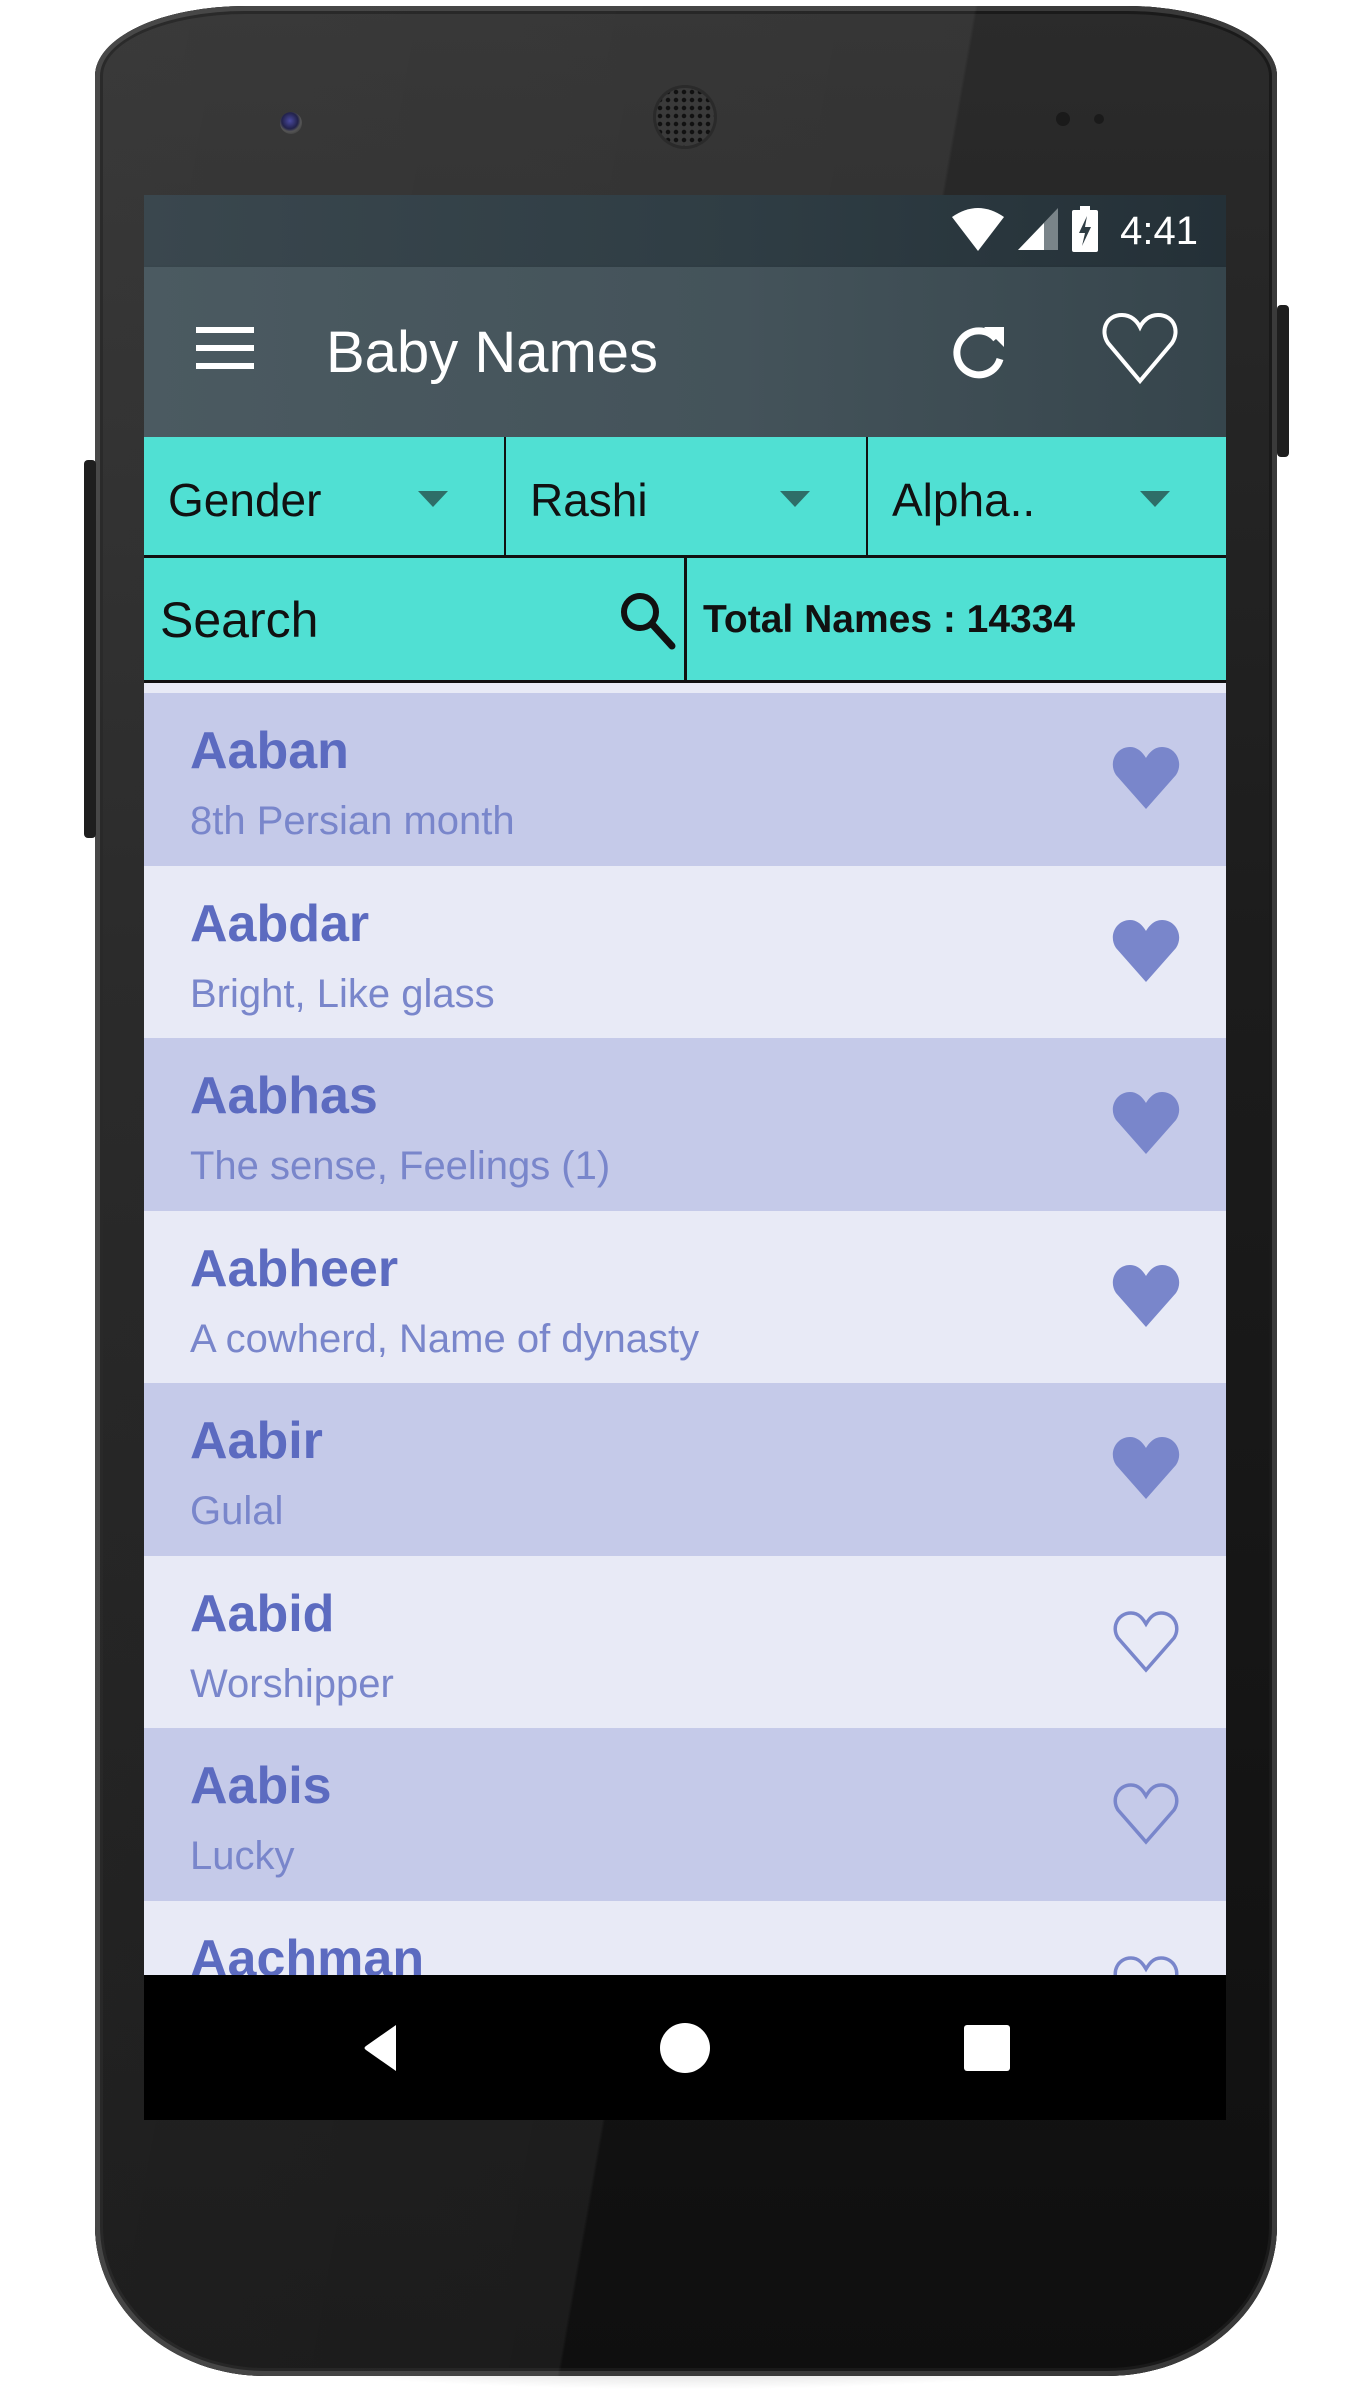  What do you see at coordinates (400, 1166) in the screenshot?
I see `name-meaning: The sense, Feelings (1)` at bounding box center [400, 1166].